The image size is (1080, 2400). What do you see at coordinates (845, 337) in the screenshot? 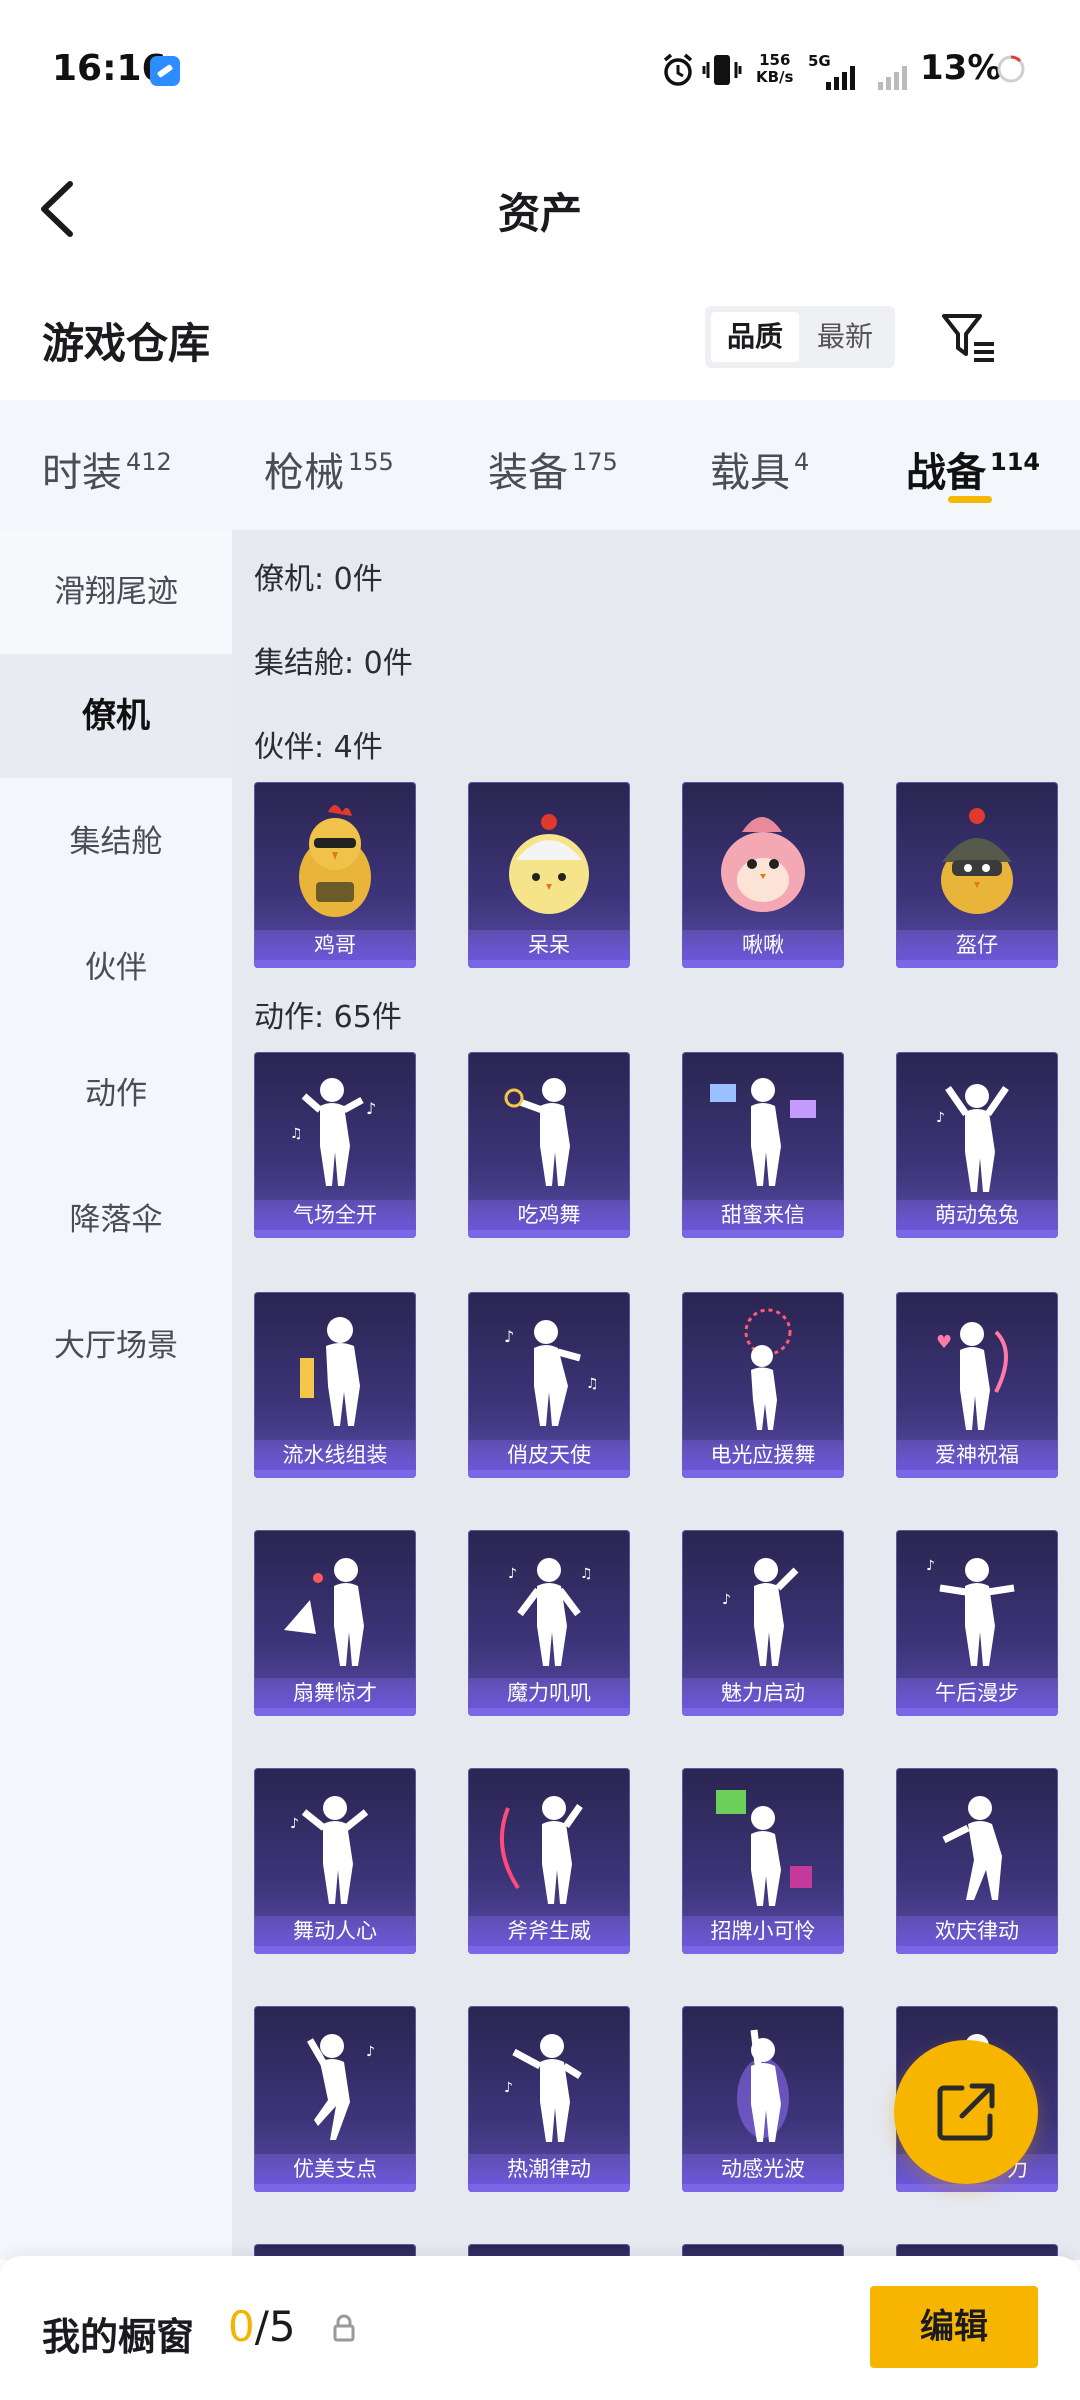
I see `sort-option-newest: 最新` at bounding box center [845, 337].